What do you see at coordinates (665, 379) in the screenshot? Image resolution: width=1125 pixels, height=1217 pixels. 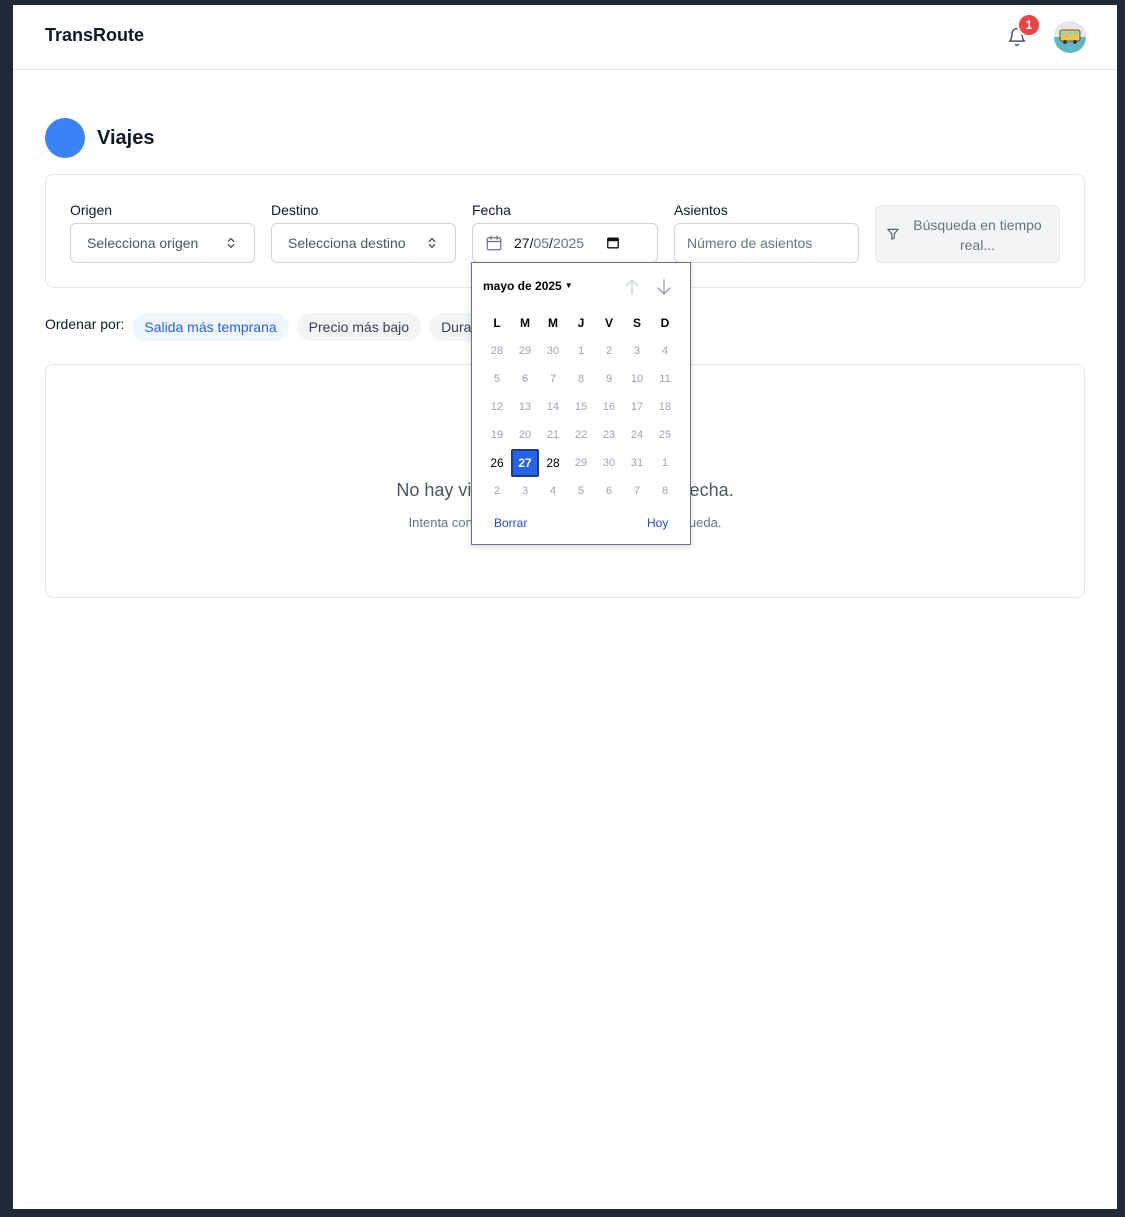 I see `datepicker-day: 11` at bounding box center [665, 379].